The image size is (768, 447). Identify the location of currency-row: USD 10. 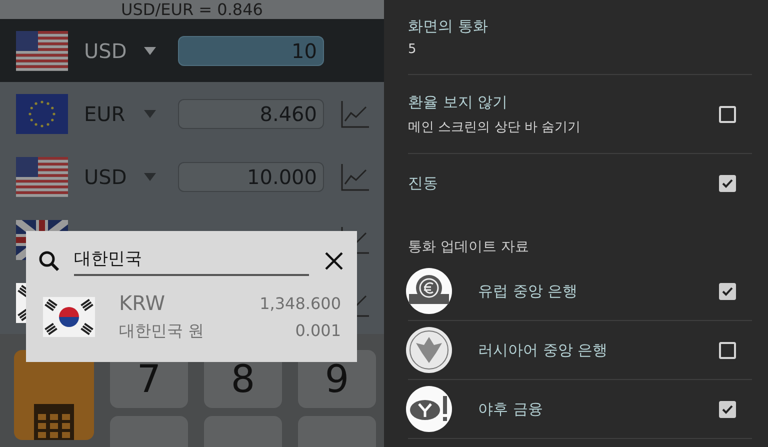
(192, 50).